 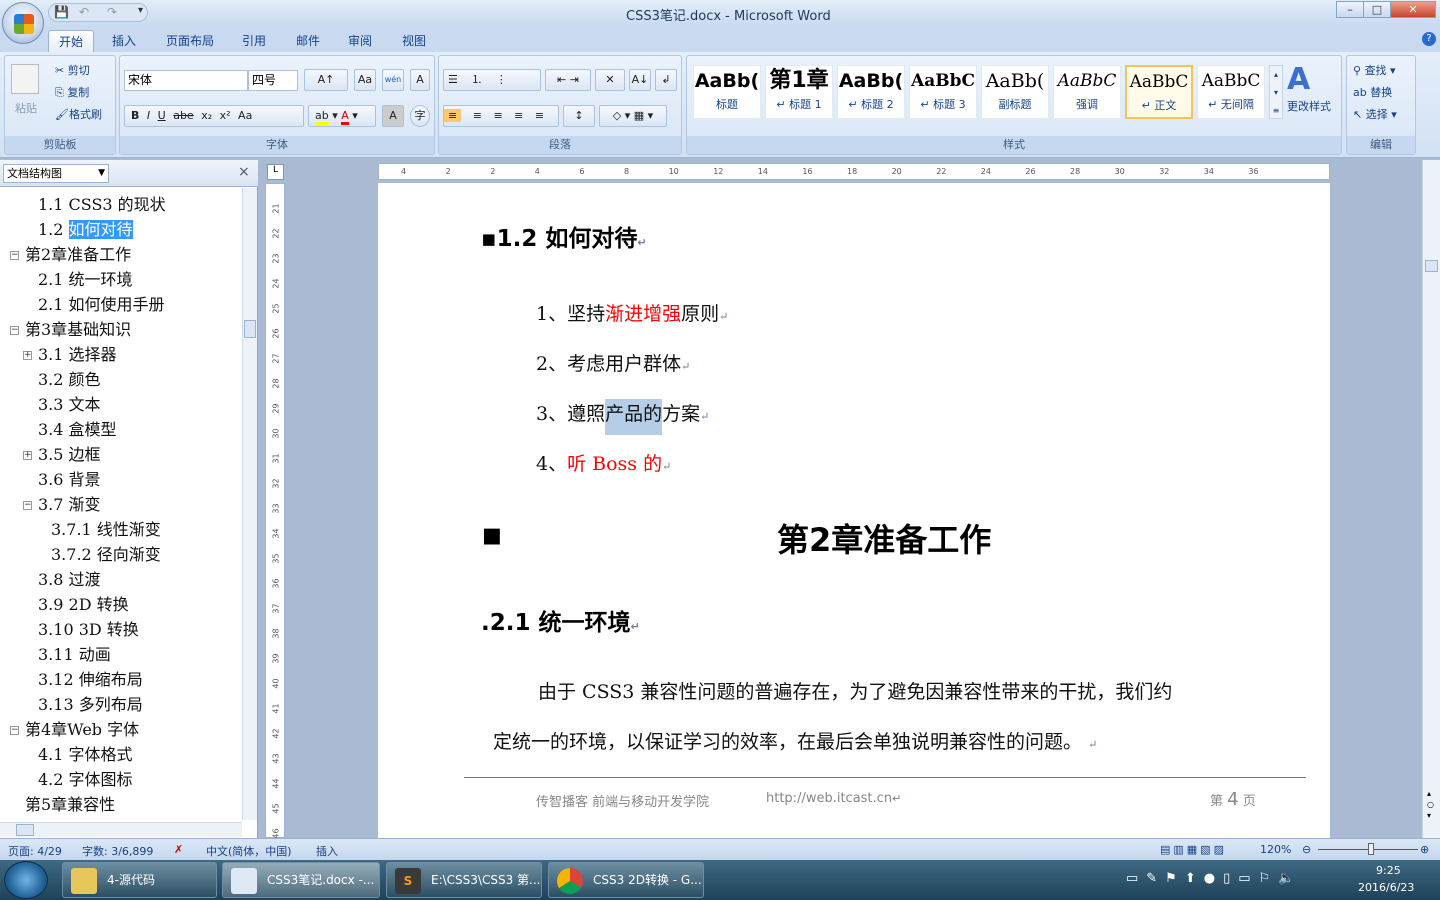 I want to click on style-no-spacing: AaBbC ↵ 无间隔, so click(x=1231, y=92).